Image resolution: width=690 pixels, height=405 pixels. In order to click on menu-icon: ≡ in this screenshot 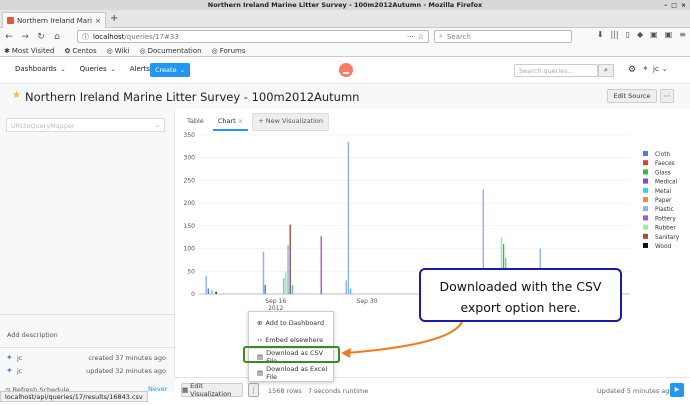, I will do `click(682, 34)`.